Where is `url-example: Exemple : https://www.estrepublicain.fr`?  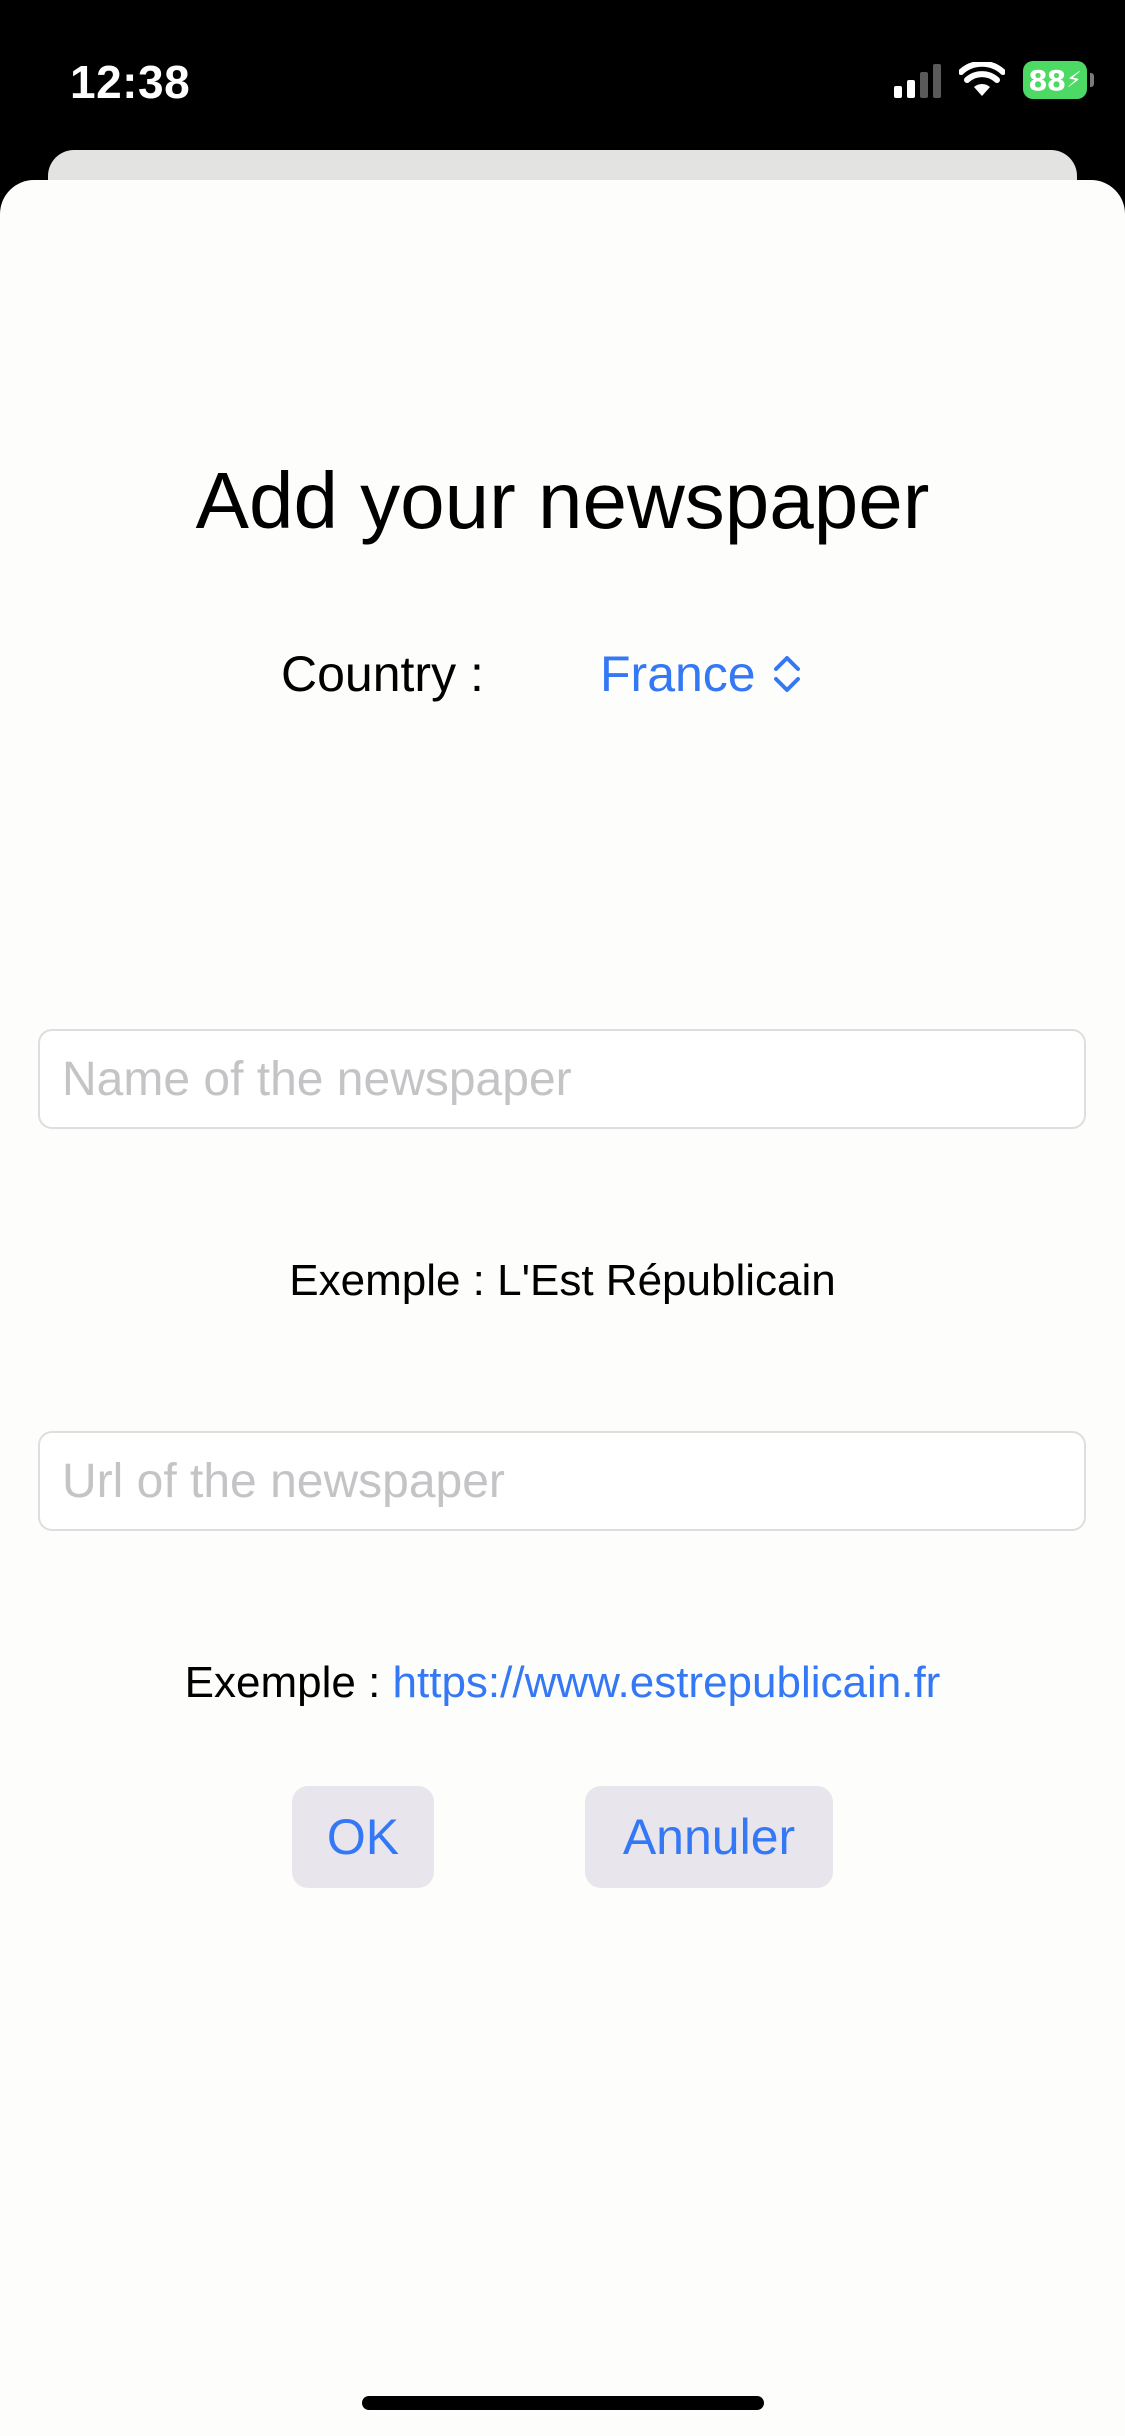 url-example: Exemple : https://www.estrepublicain.fr is located at coordinates (562, 1683).